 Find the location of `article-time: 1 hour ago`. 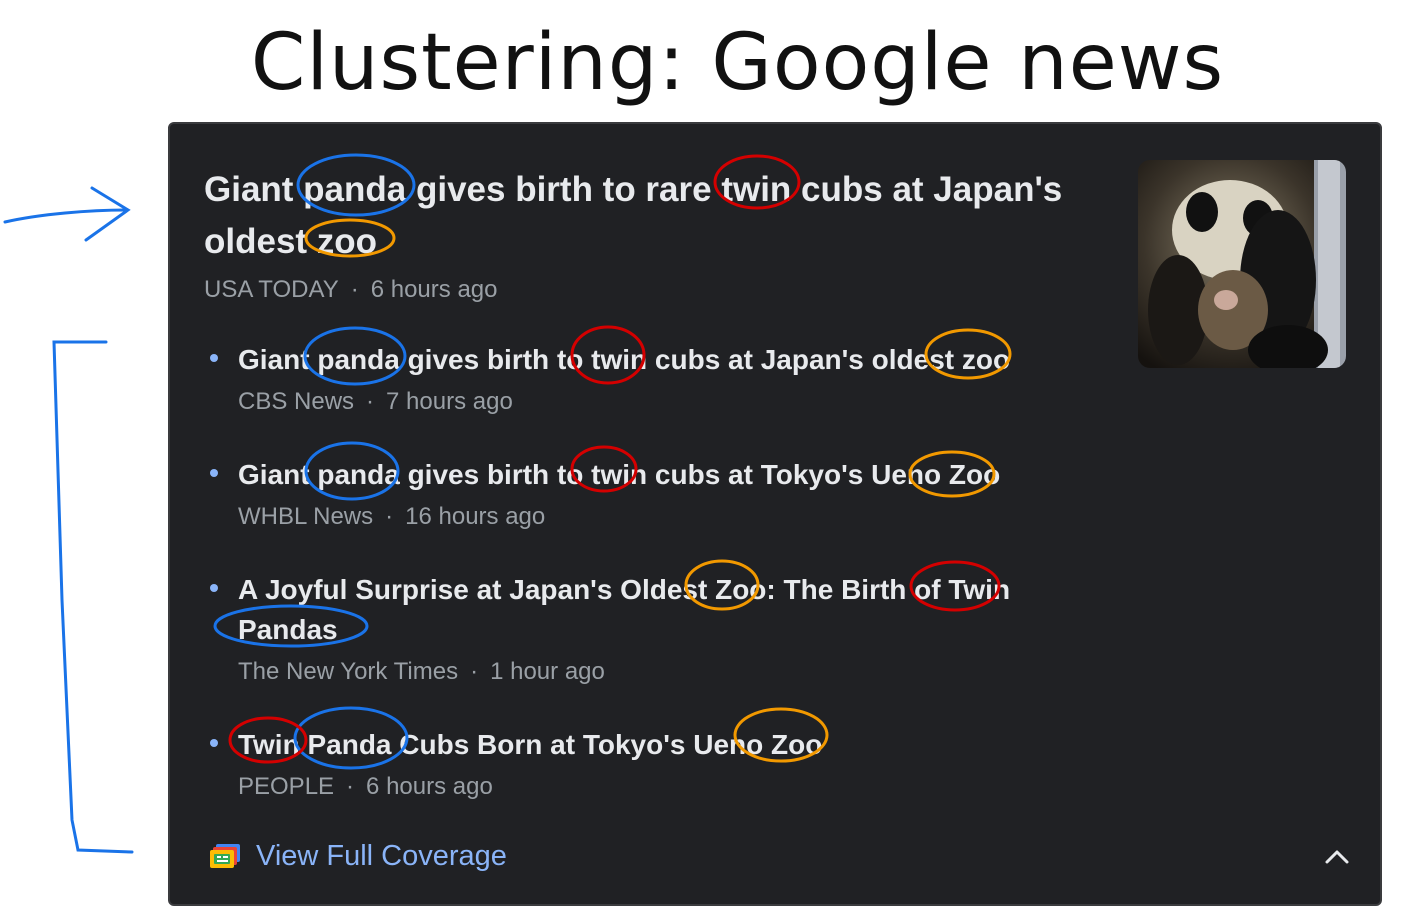

article-time: 1 hour ago is located at coordinates (547, 671).